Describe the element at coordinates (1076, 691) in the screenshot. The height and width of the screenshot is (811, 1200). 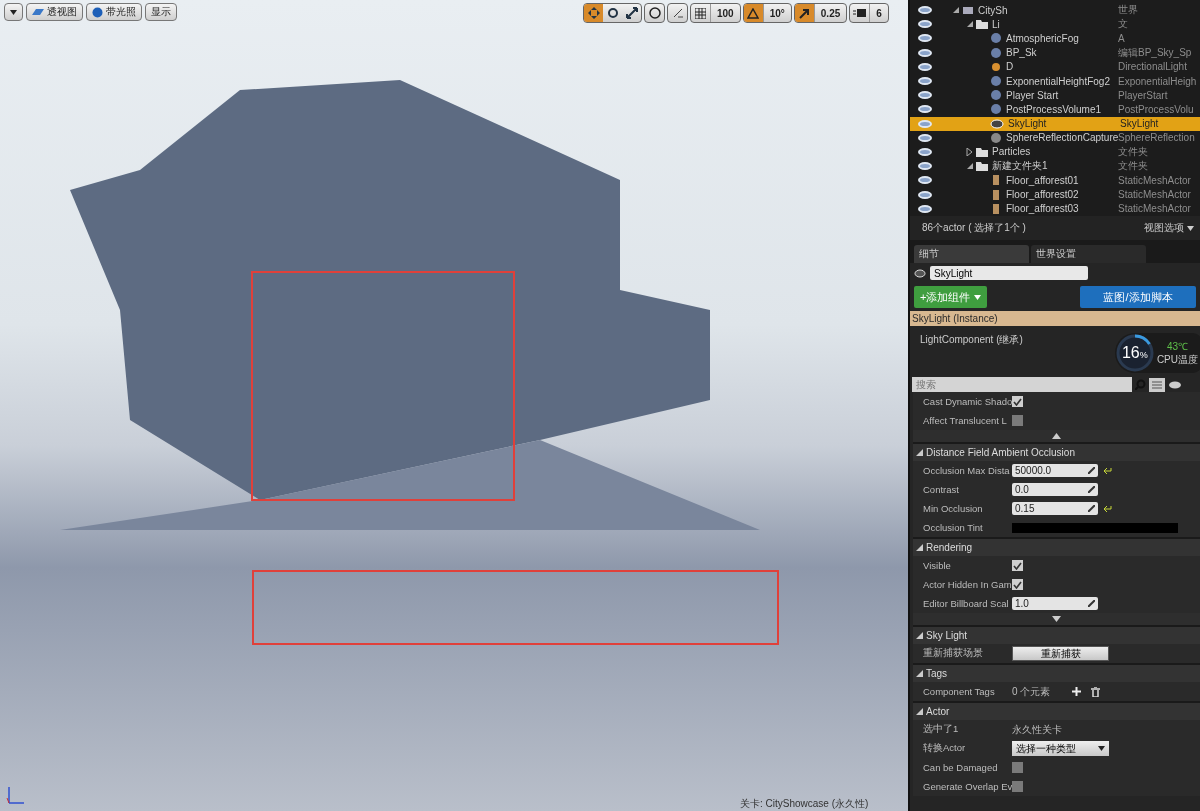
I see `add-icon` at that location.